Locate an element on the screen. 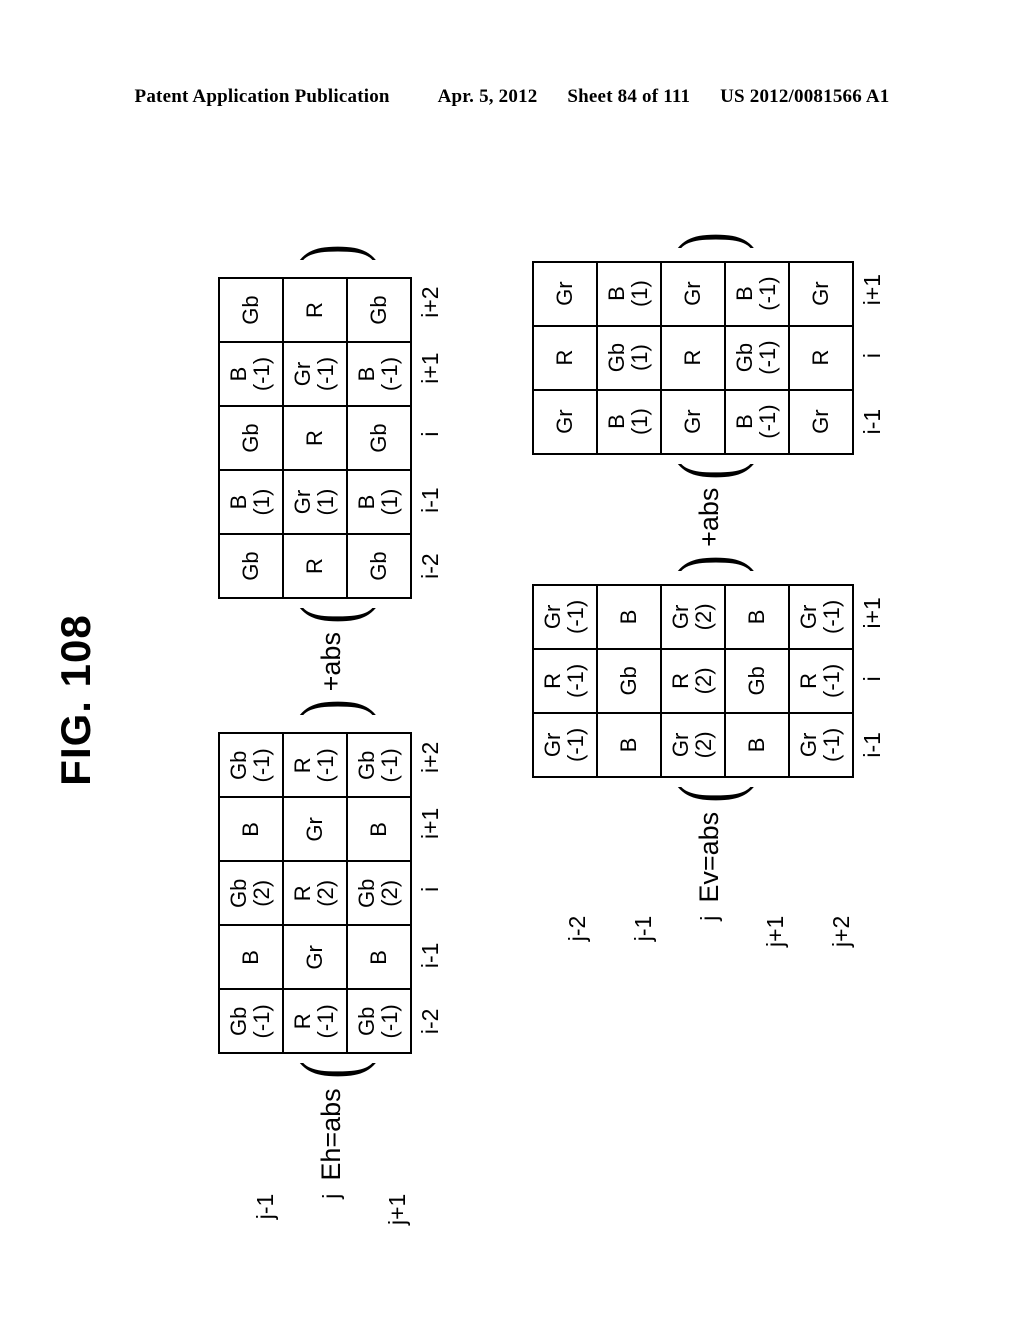  table-row: R Gr (1) R Gr (-1) R is located at coordinates (315, 438).